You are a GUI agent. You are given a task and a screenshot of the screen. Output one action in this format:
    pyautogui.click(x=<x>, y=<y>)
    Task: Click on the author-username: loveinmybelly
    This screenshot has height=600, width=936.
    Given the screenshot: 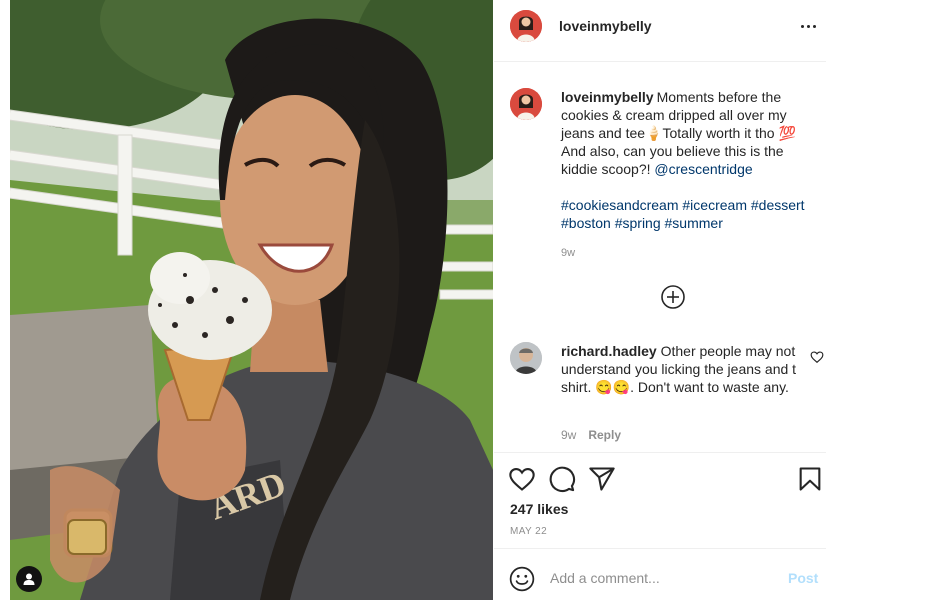 What is the action you would take?
    pyautogui.click(x=605, y=26)
    